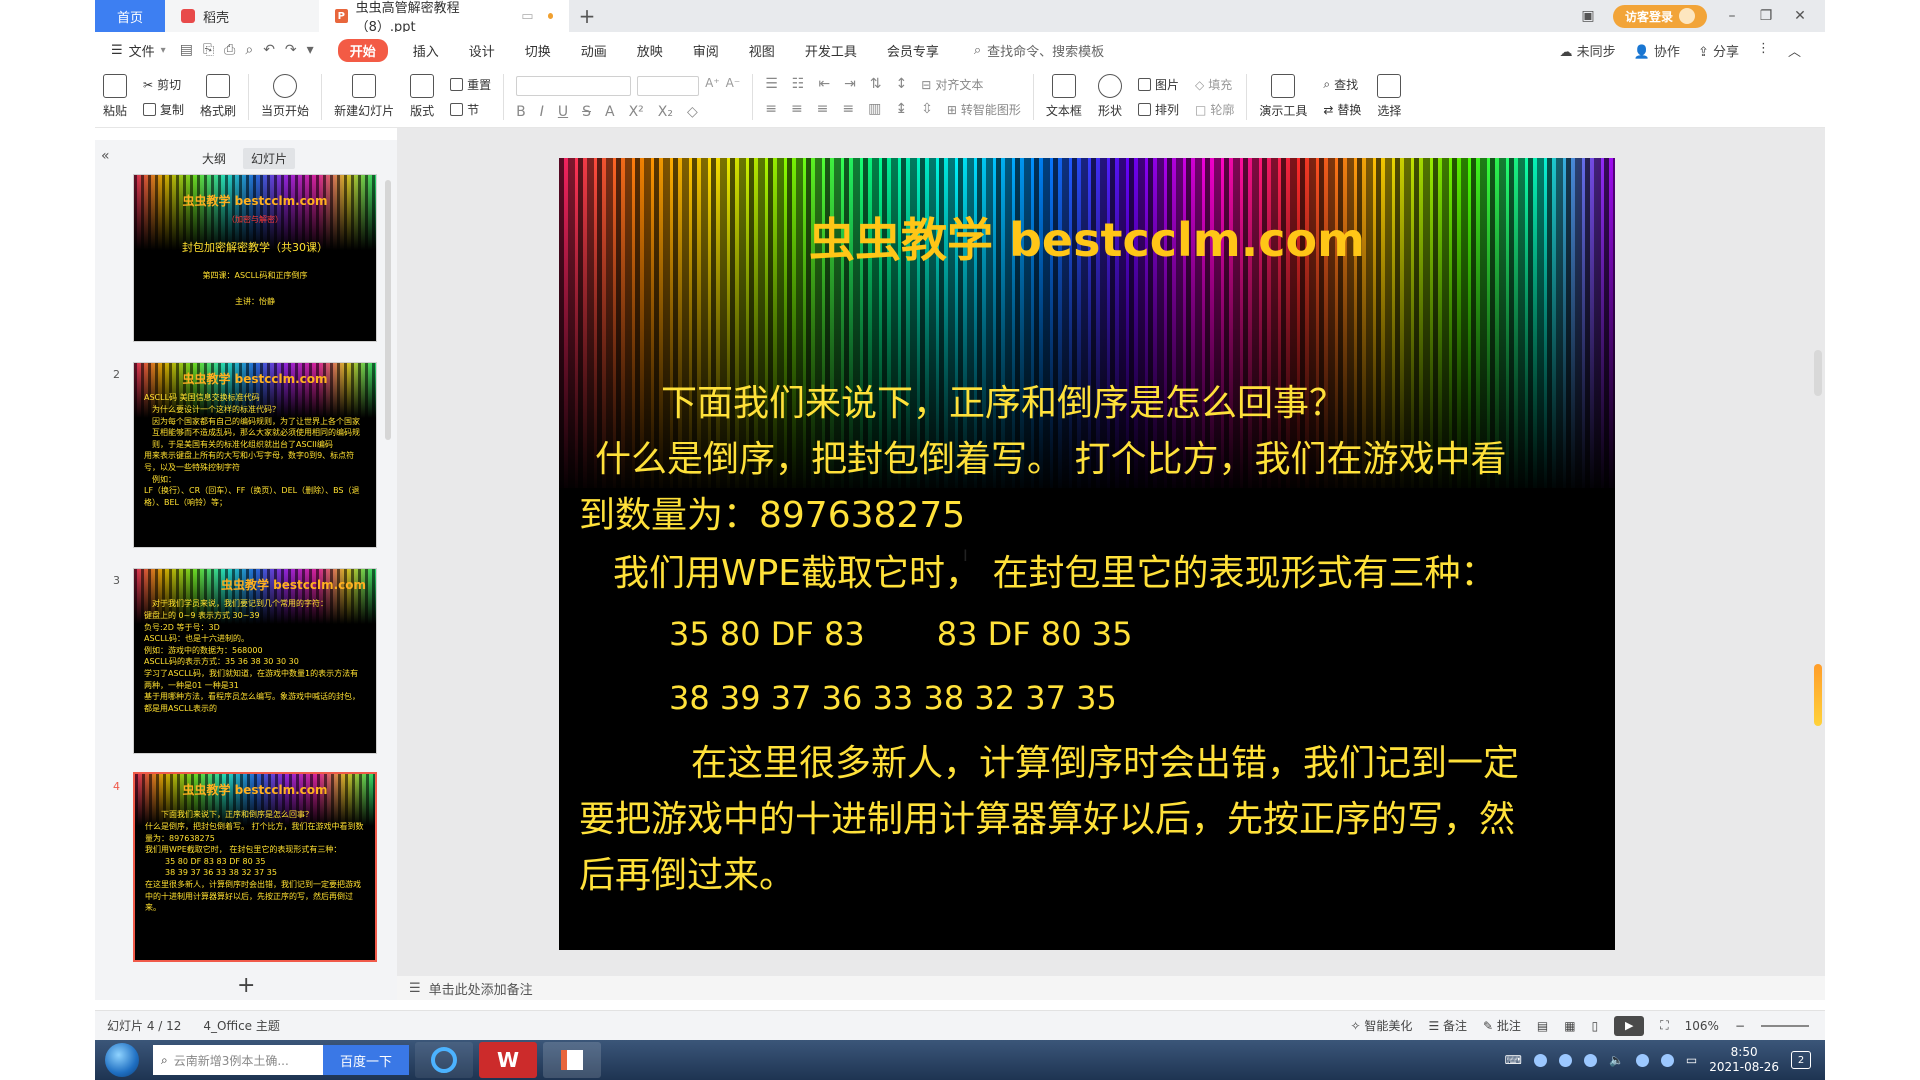  What do you see at coordinates (521, 112) in the screenshot?
I see `bold-icon: B` at bounding box center [521, 112].